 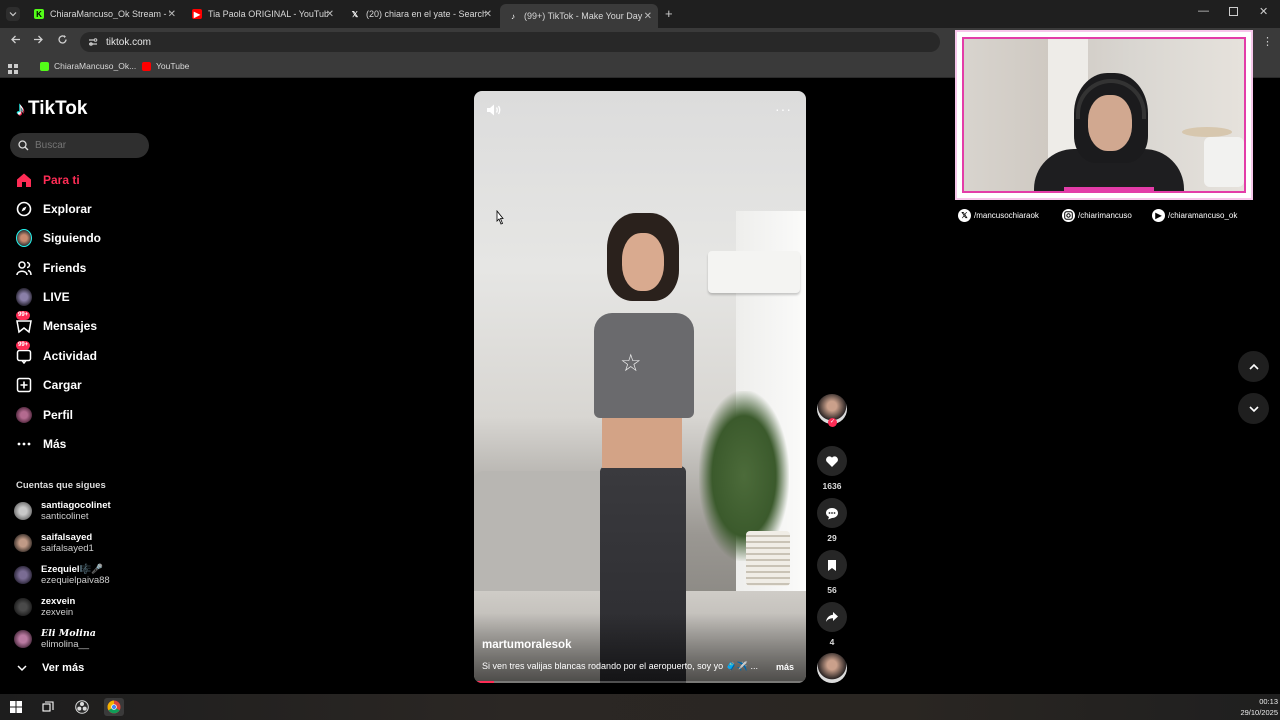 What do you see at coordinates (832, 520) in the screenshot?
I see `comment-button: 29` at bounding box center [832, 520].